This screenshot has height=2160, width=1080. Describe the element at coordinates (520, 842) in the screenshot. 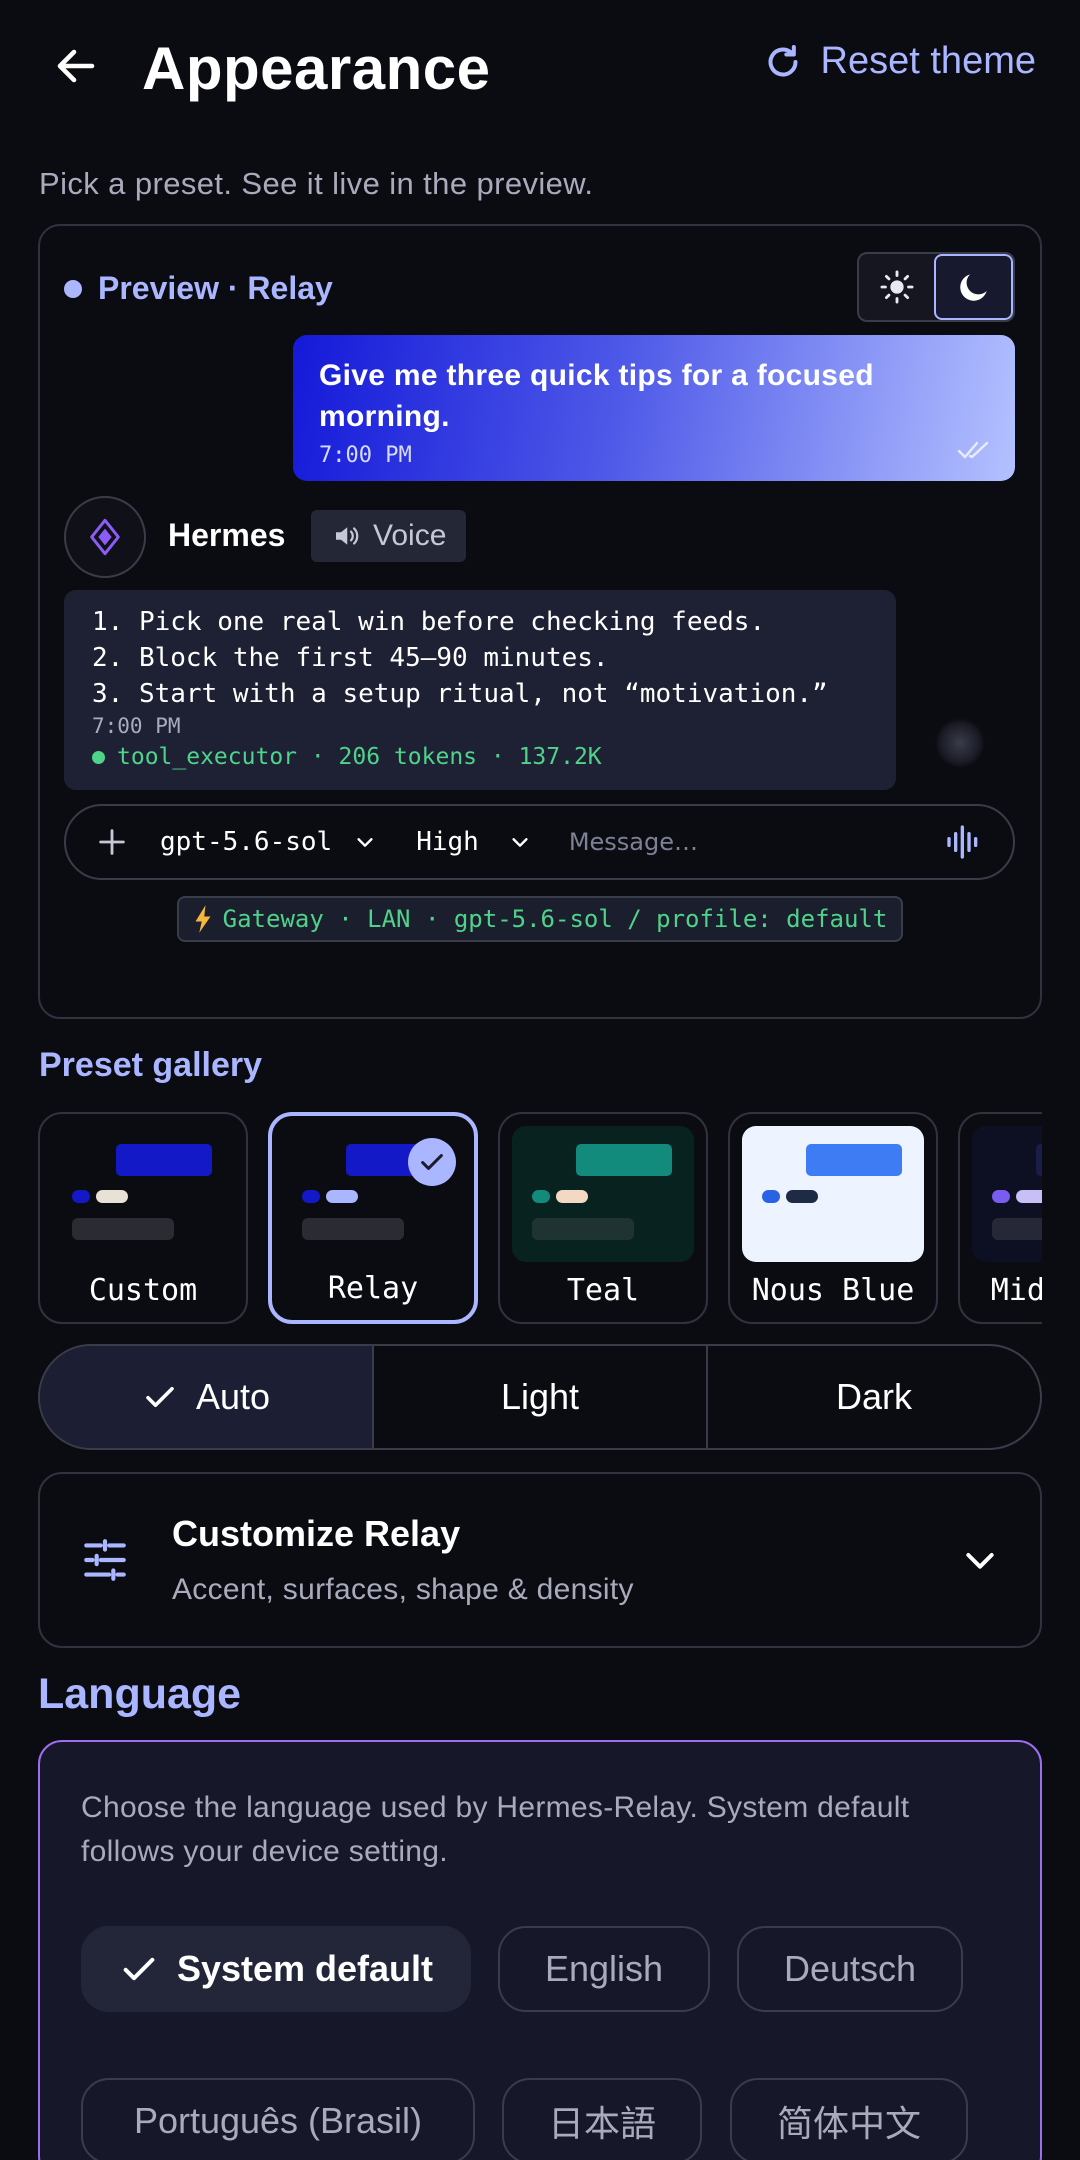

I see `chevron-down-icon` at that location.